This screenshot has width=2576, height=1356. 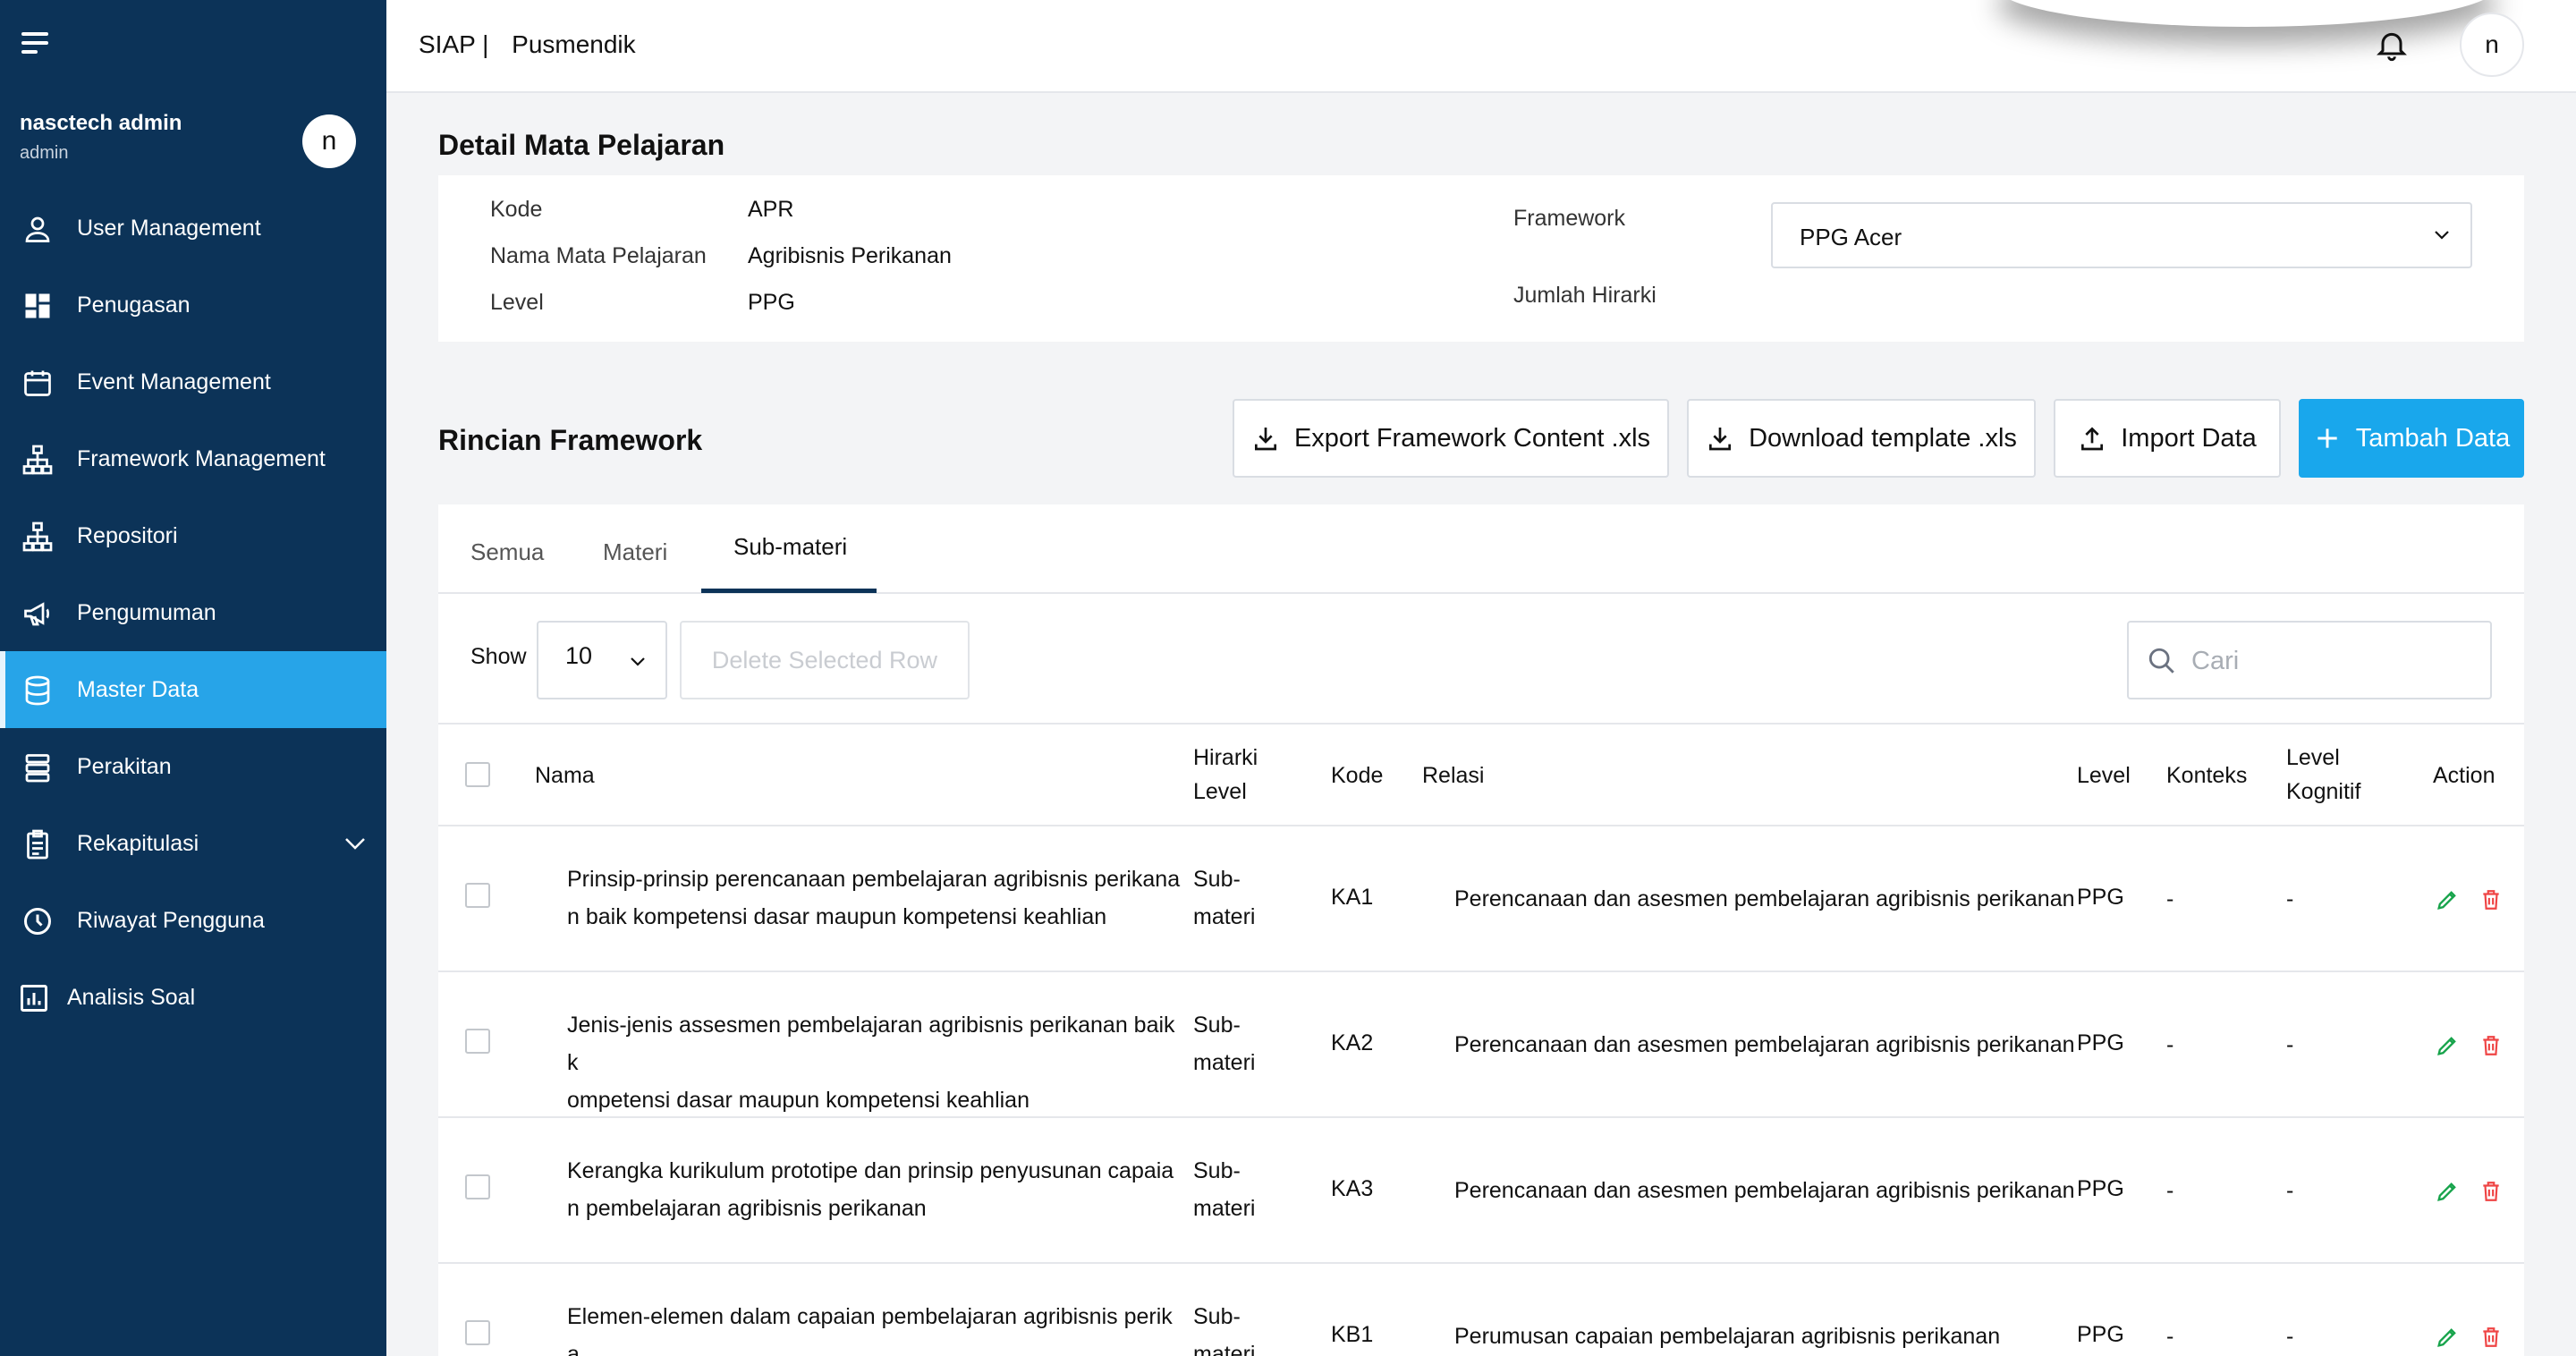 I want to click on header-hirarki: Hirarki, so click(x=1225, y=758).